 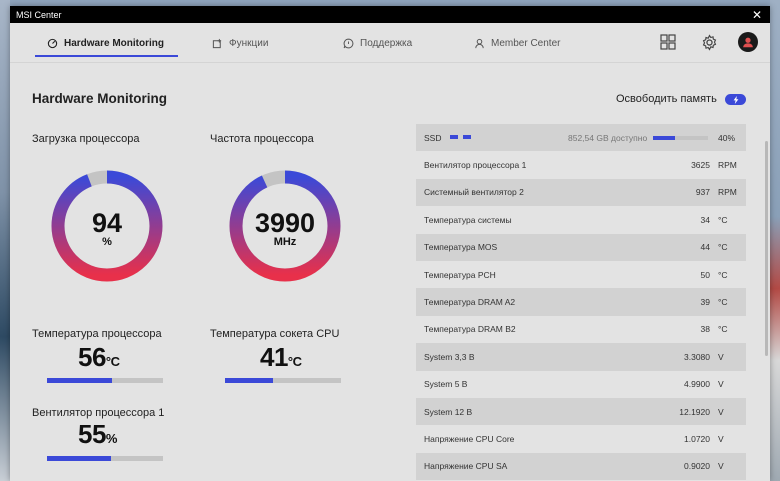 I want to click on sensor-row: Вентилятор процессора 1 3625 RPM, so click(x=581, y=164).